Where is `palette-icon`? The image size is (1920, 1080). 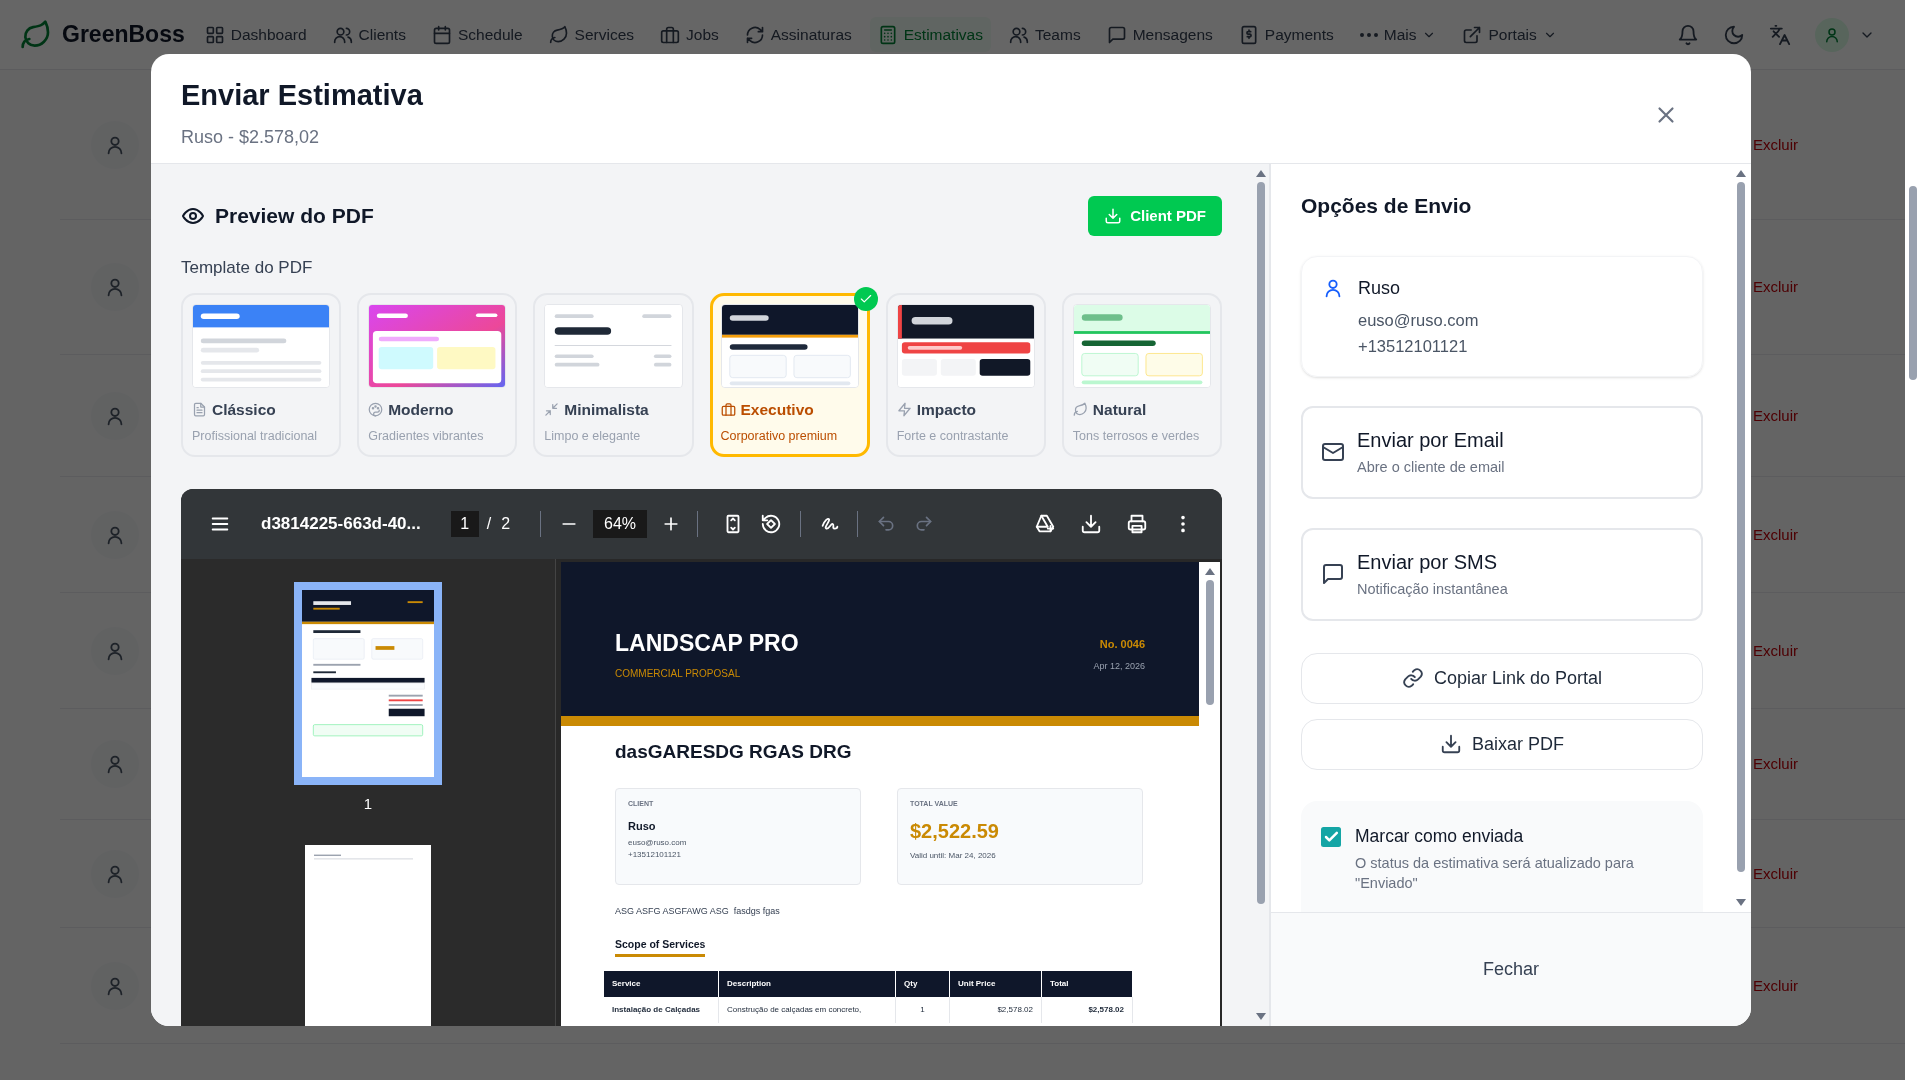
palette-icon is located at coordinates (376, 409).